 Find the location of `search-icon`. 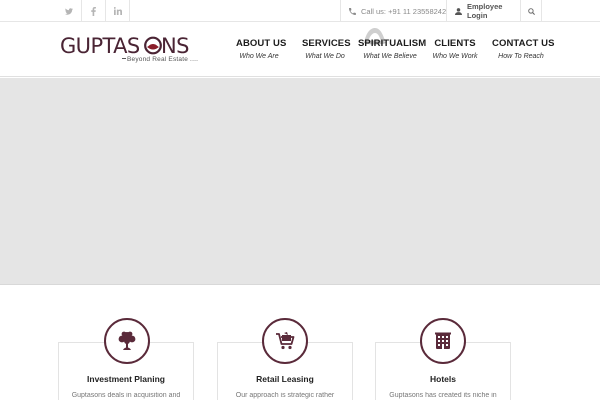

search-icon is located at coordinates (531, 11).